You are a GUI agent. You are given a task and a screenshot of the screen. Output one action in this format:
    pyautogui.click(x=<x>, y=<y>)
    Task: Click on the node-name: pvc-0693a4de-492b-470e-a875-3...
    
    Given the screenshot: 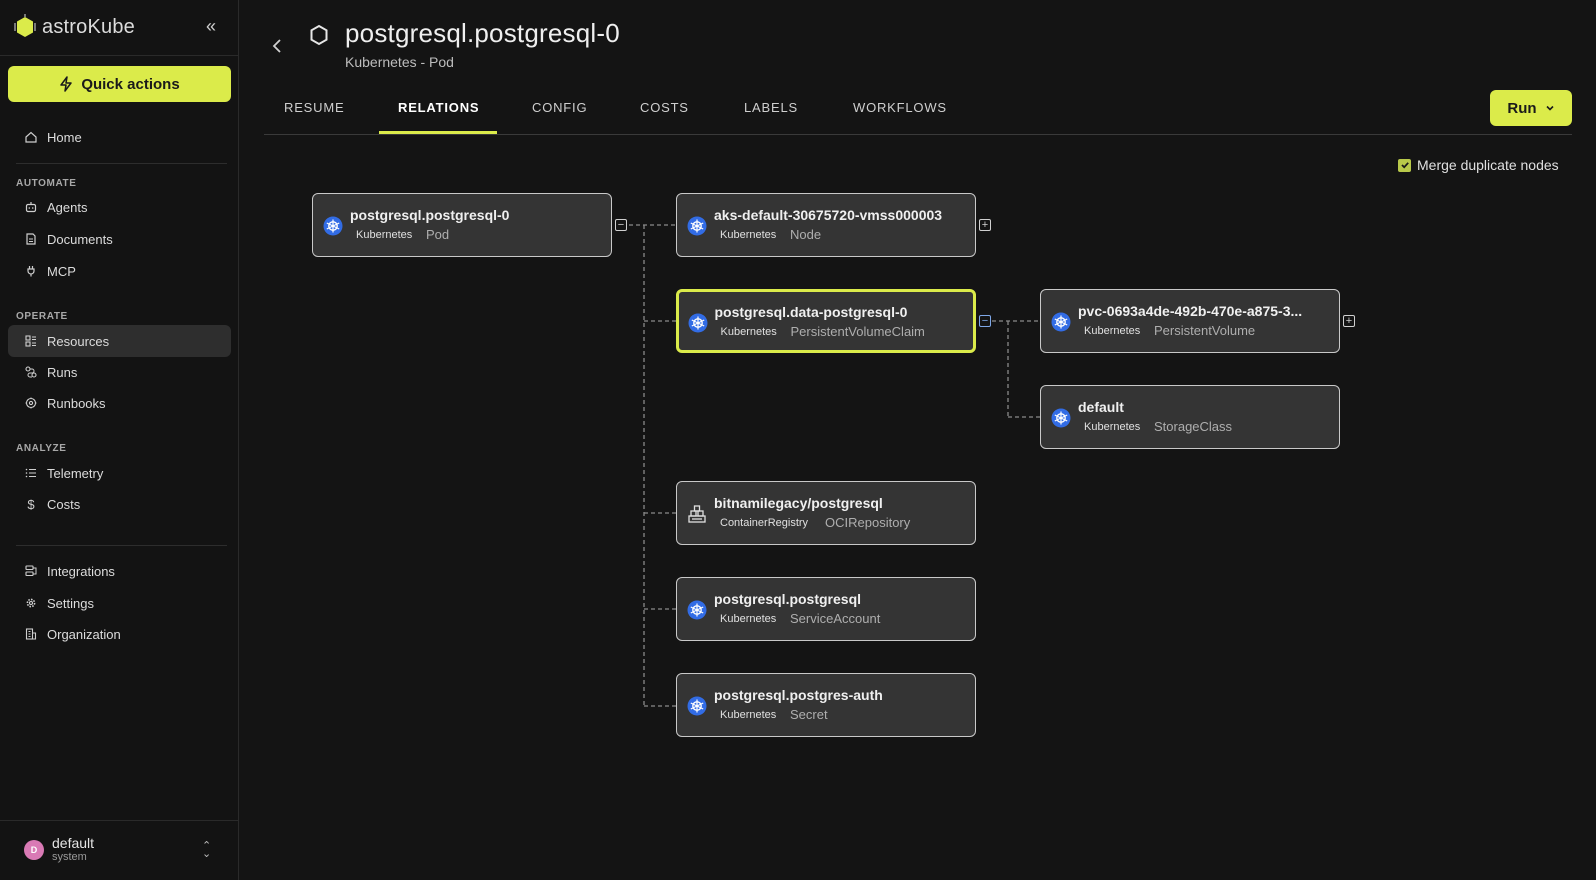 What is the action you would take?
    pyautogui.click(x=1190, y=311)
    